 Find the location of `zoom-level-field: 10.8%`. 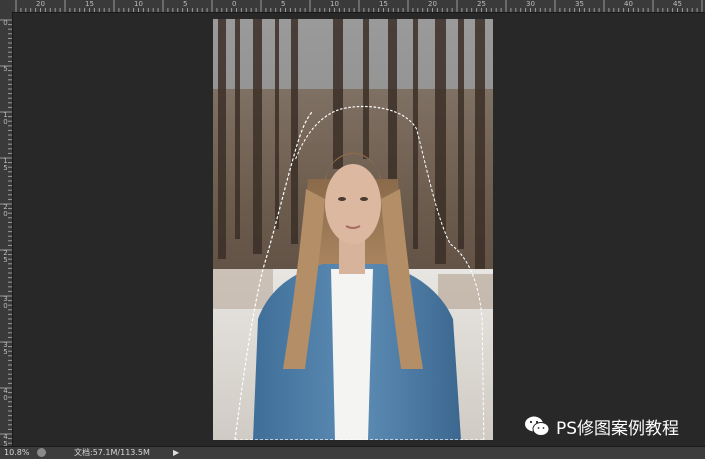

zoom-level-field: 10.8% is located at coordinates (18, 453).